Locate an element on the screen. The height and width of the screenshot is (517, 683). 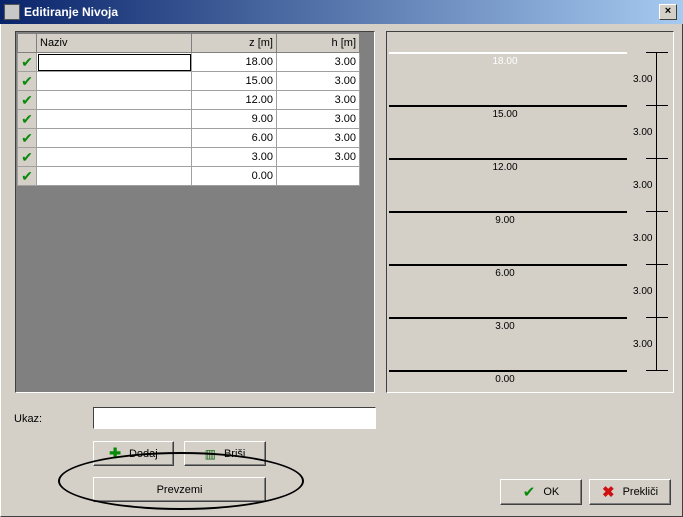
table-row: ✔ 6.00 3.00 is located at coordinates (188, 138).